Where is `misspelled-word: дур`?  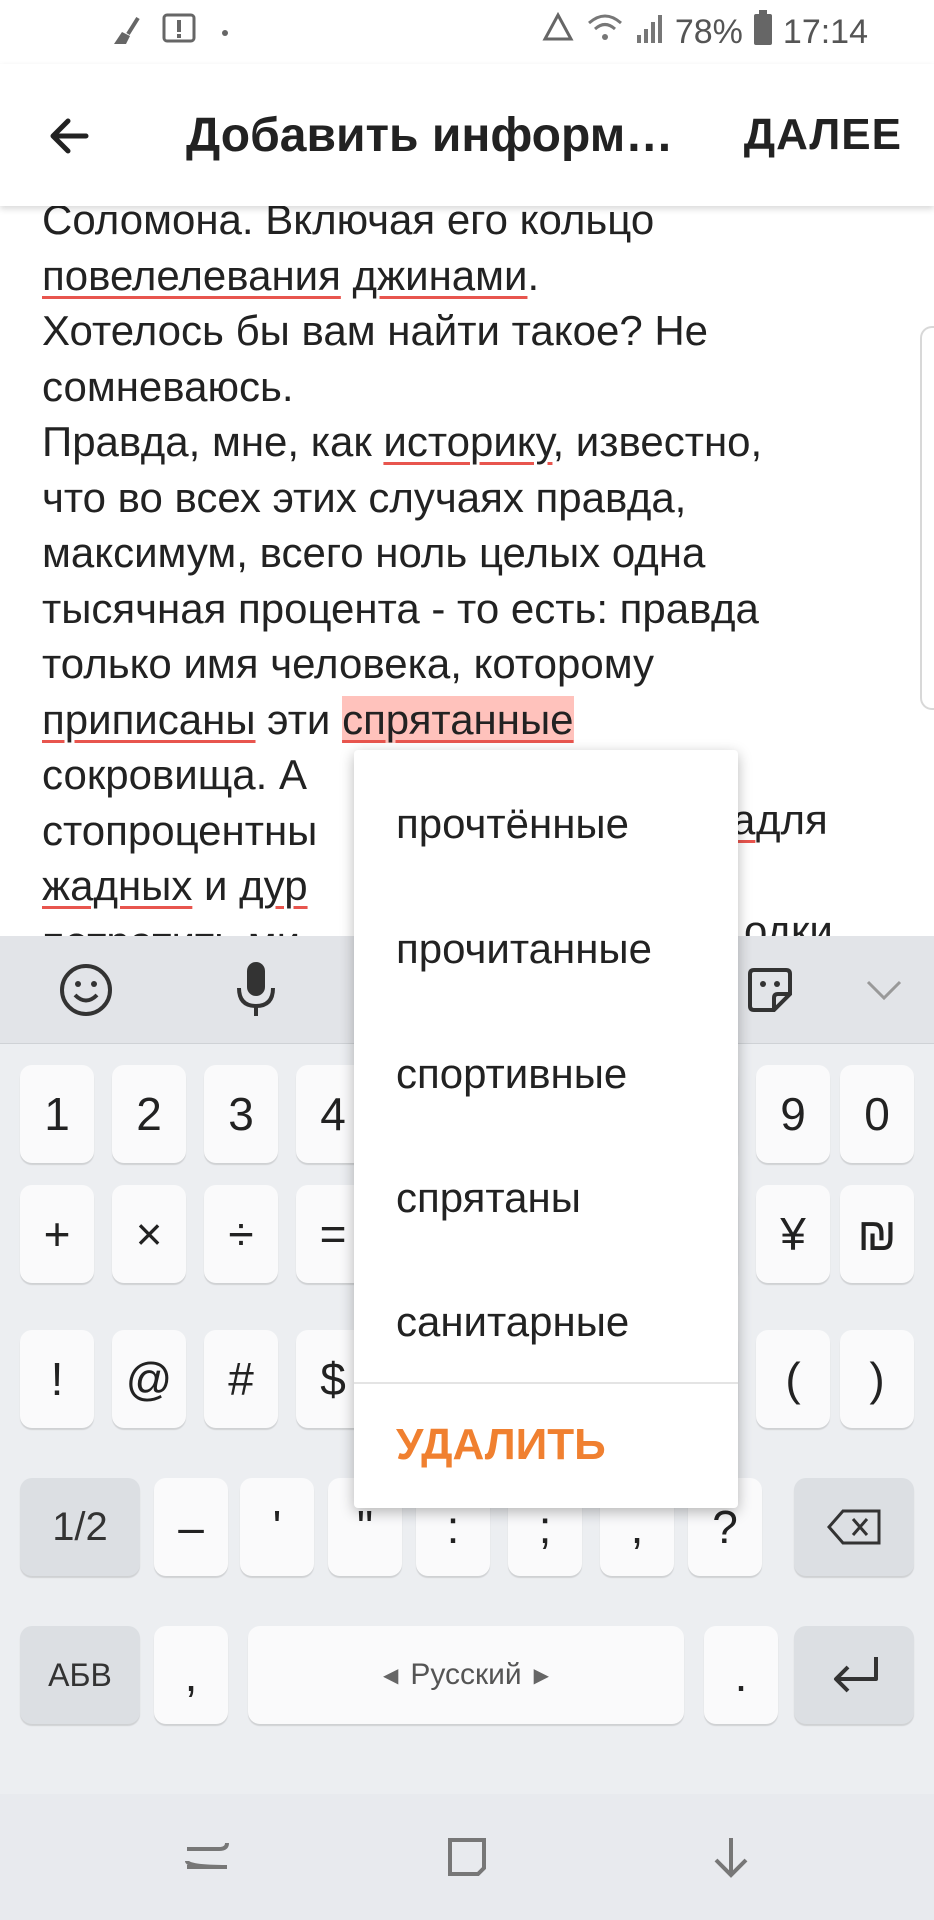 misspelled-word: дур is located at coordinates (273, 885).